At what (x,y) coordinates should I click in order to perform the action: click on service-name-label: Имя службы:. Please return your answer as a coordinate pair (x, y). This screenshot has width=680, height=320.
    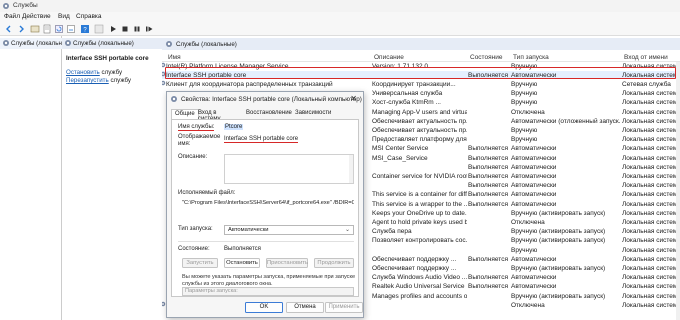
    Looking at the image, I should click on (196, 127).